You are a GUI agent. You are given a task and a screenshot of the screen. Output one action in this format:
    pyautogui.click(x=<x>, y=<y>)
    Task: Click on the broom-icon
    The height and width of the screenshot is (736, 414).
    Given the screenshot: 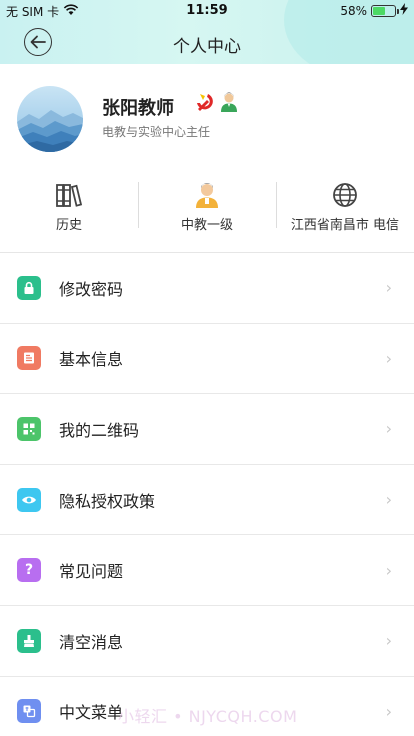 What is the action you would take?
    pyautogui.click(x=29, y=640)
    